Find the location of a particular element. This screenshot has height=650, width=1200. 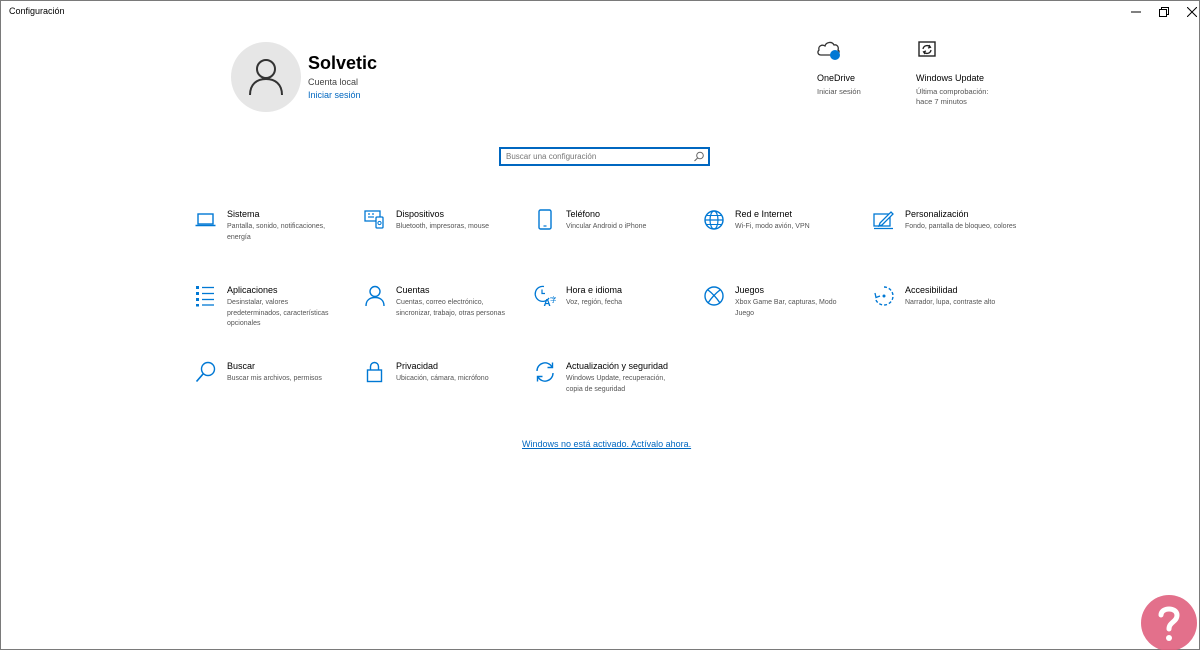

category-title: Privacidad is located at coordinates (417, 366).